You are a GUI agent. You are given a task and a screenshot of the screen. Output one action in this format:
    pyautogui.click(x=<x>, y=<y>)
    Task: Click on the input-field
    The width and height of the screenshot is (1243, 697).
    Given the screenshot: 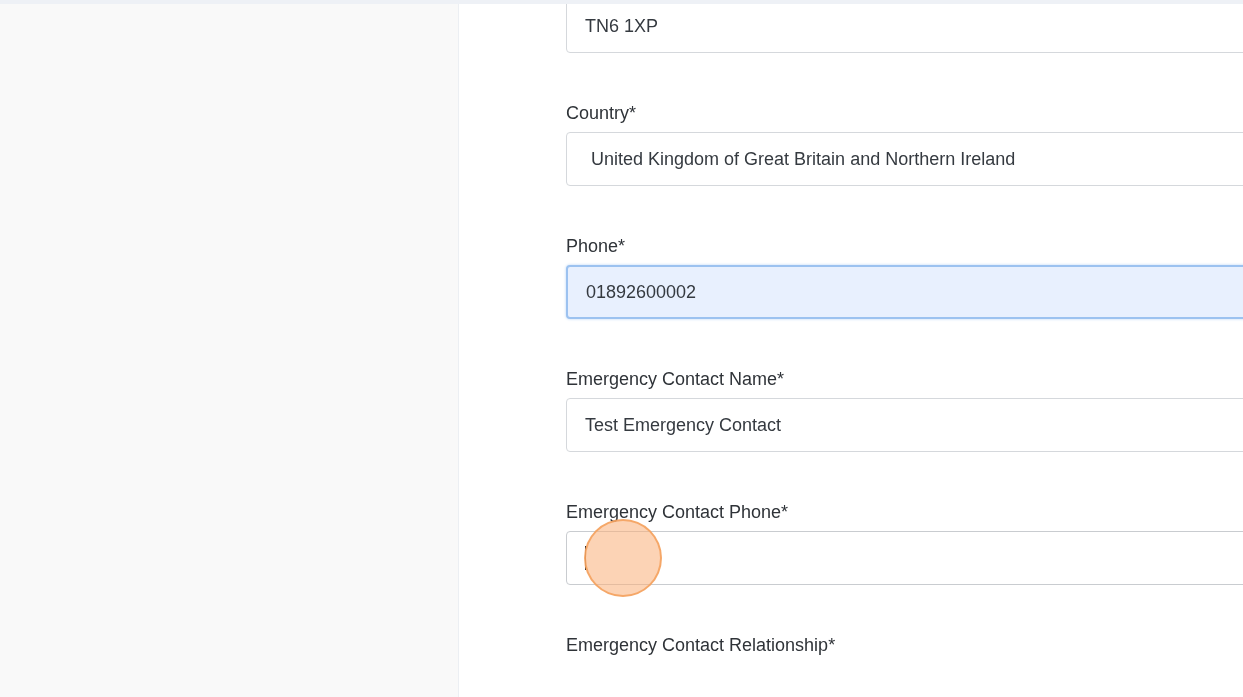 What is the action you would take?
    pyautogui.click(x=904, y=558)
    